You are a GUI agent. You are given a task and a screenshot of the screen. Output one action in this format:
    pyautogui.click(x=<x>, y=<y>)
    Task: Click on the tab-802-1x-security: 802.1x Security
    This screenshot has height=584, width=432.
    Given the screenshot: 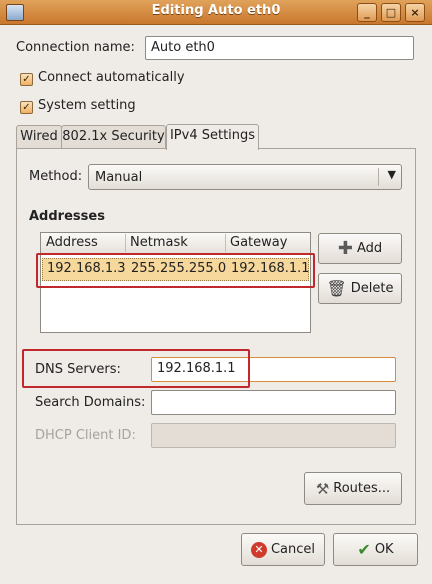 What is the action you would take?
    pyautogui.click(x=113, y=137)
    